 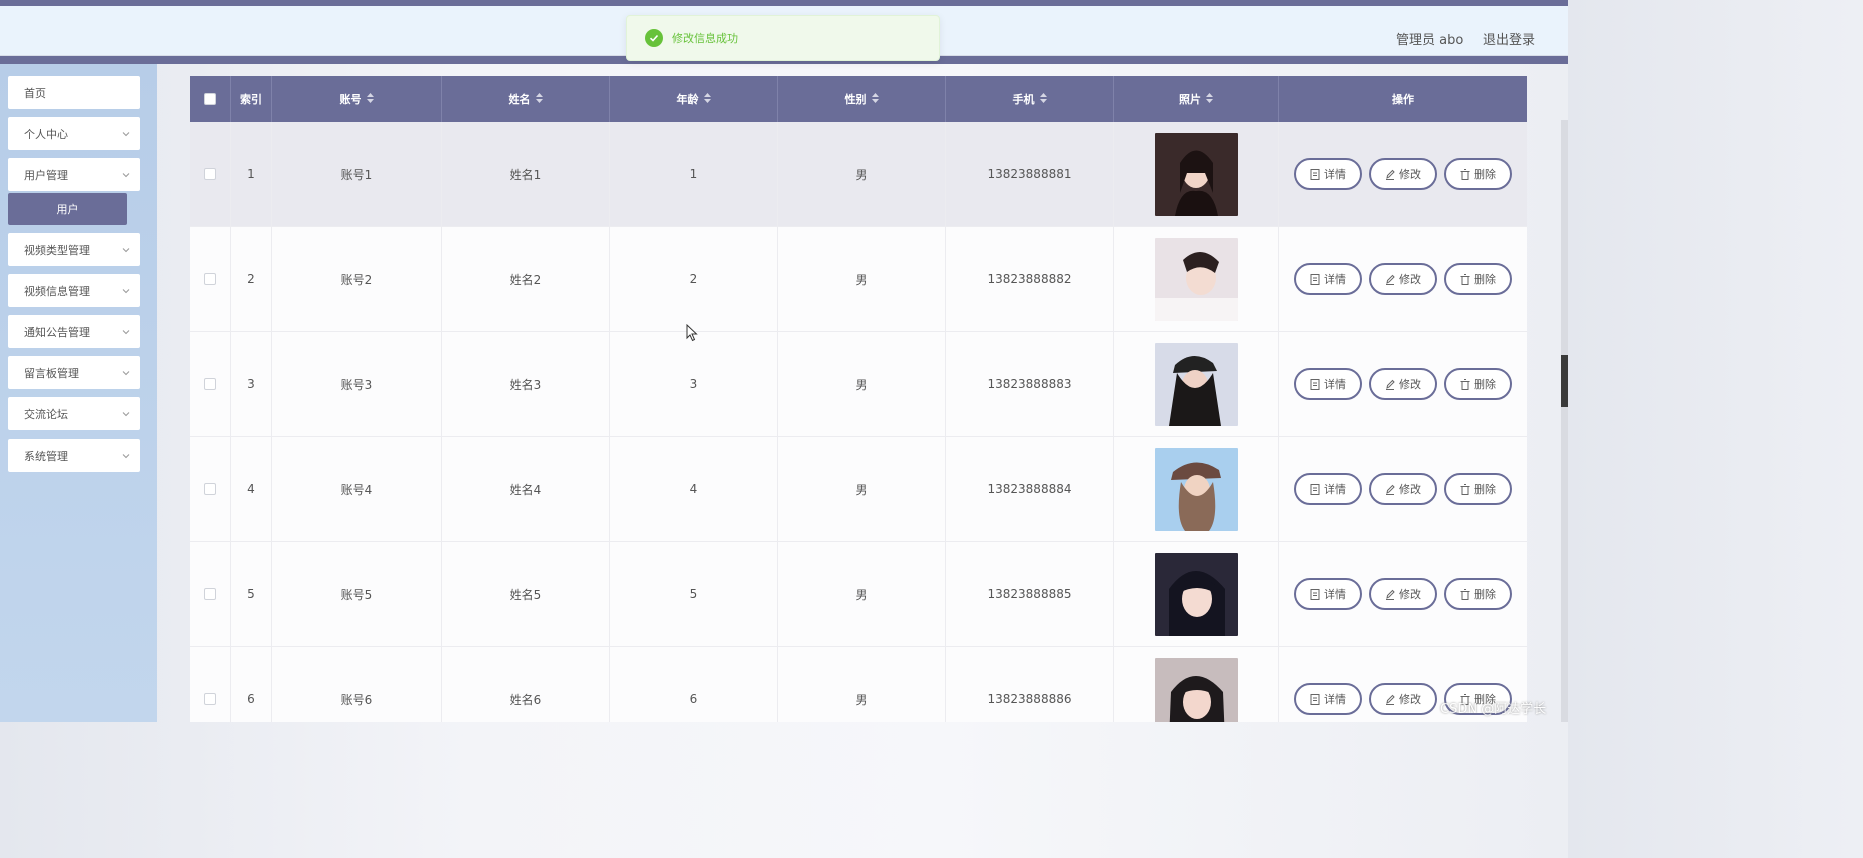 What do you see at coordinates (1030, 594) in the screenshot?
I see `cell-phone: 13823888885` at bounding box center [1030, 594].